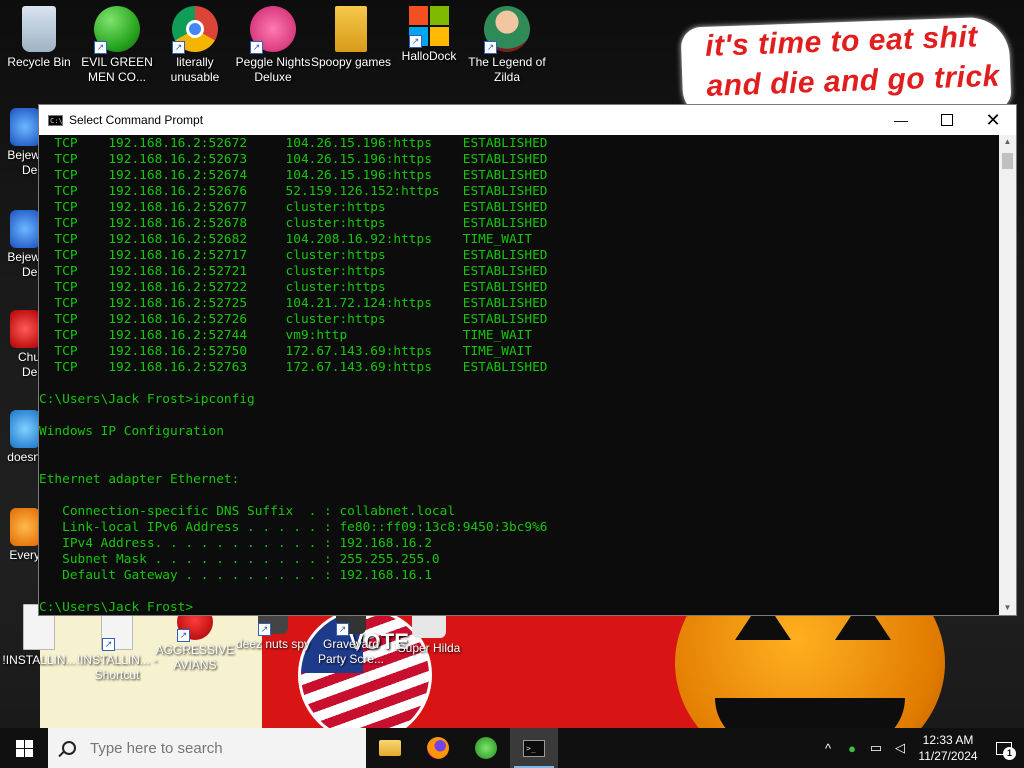  I want to click on desktop-icon-bejeweled-2: Bejew Del, so click(20, 255).